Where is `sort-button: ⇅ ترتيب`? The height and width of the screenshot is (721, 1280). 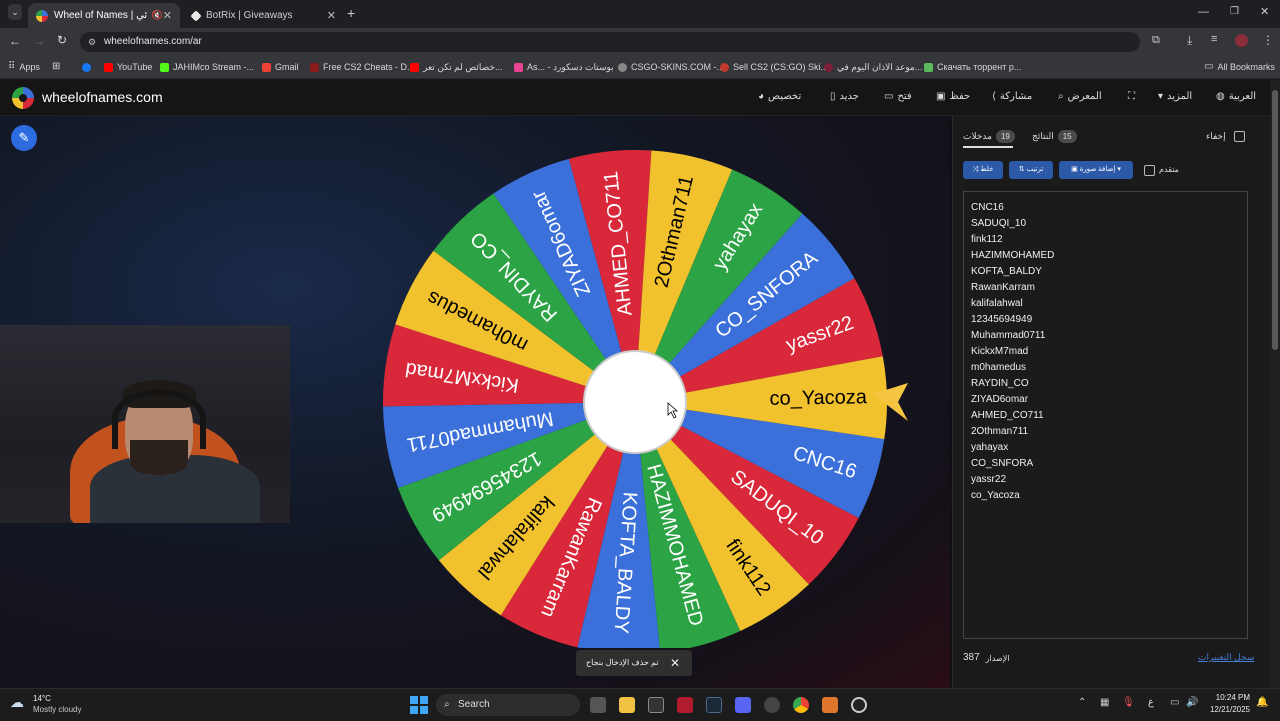
sort-button: ⇅ ترتيب is located at coordinates (1031, 170).